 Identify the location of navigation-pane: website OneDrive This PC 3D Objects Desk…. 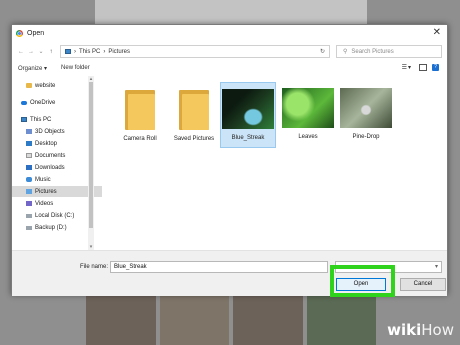
(57, 163).